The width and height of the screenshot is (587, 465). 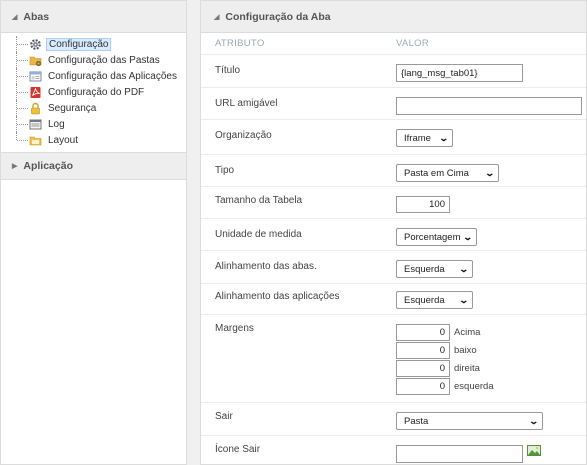 What do you see at coordinates (413, 43) in the screenshot?
I see `valor-column-header: VALOR` at bounding box center [413, 43].